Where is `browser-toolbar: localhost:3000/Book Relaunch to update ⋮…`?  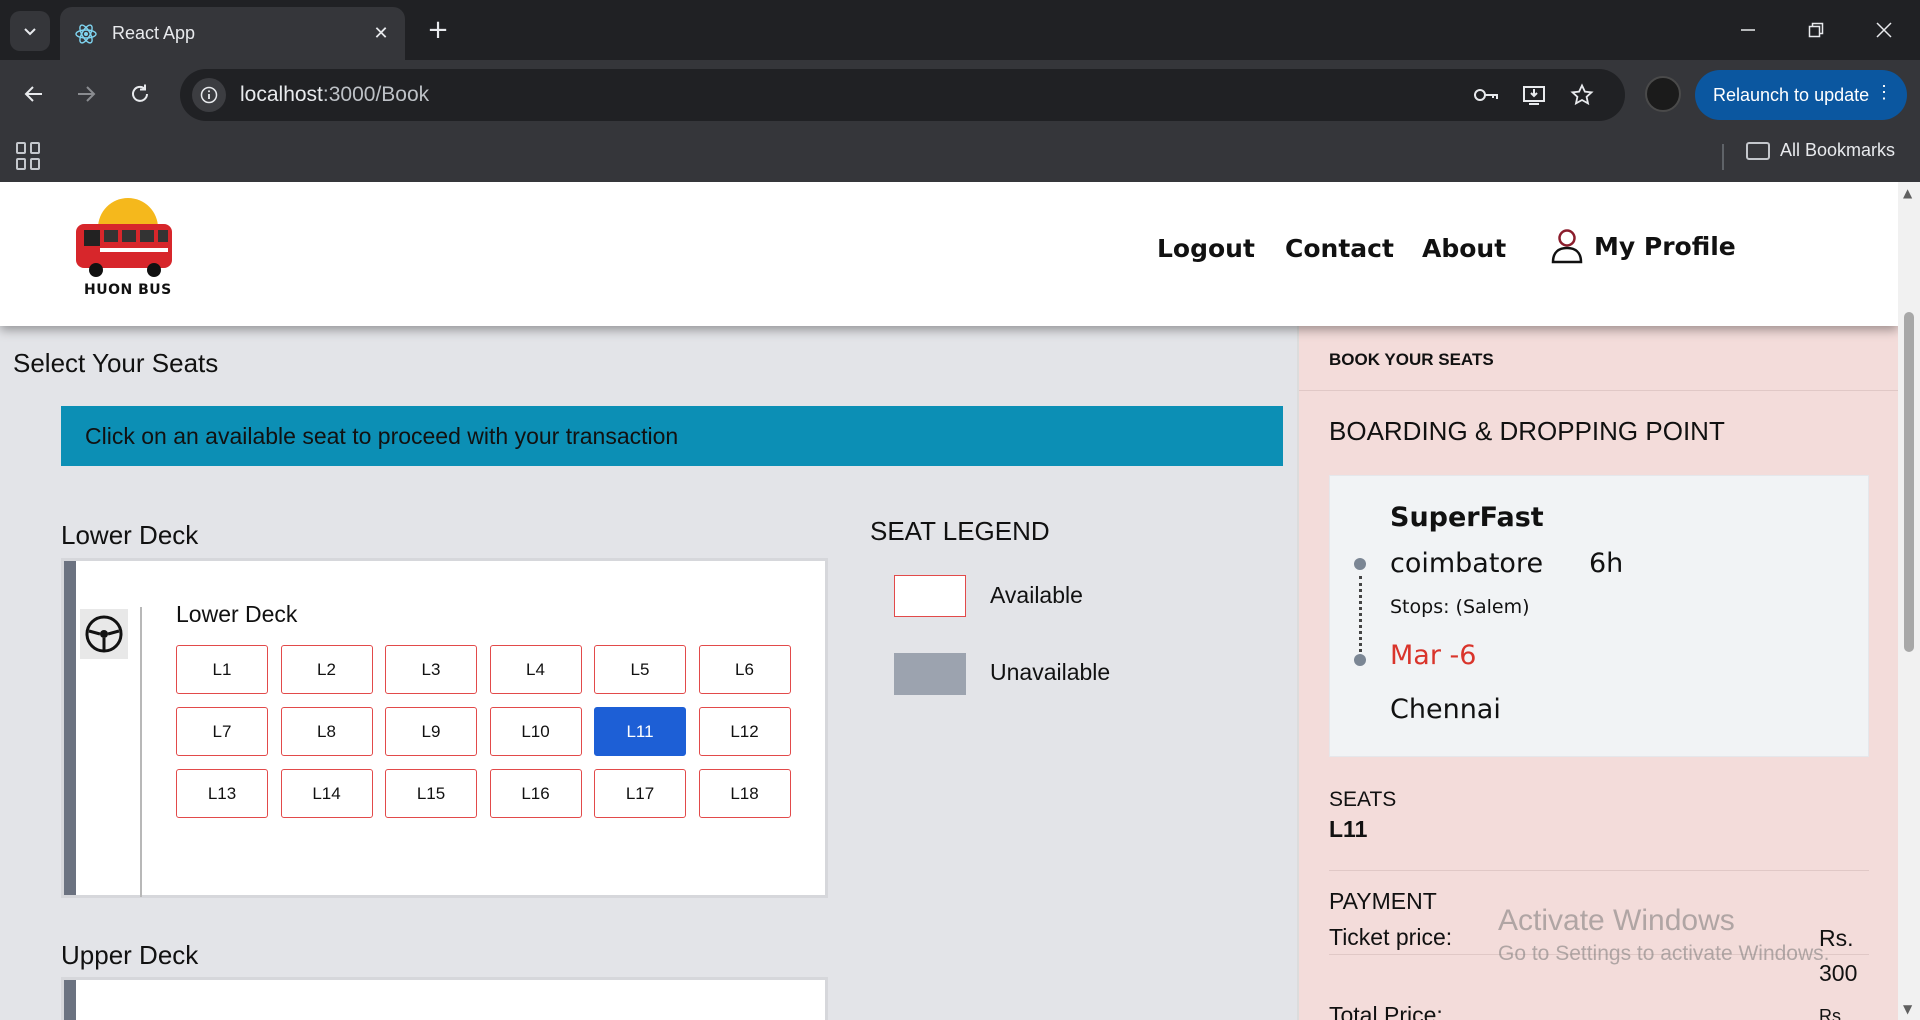 browser-toolbar: localhost:3000/Book Relaunch to update ⋮… is located at coordinates (960, 124).